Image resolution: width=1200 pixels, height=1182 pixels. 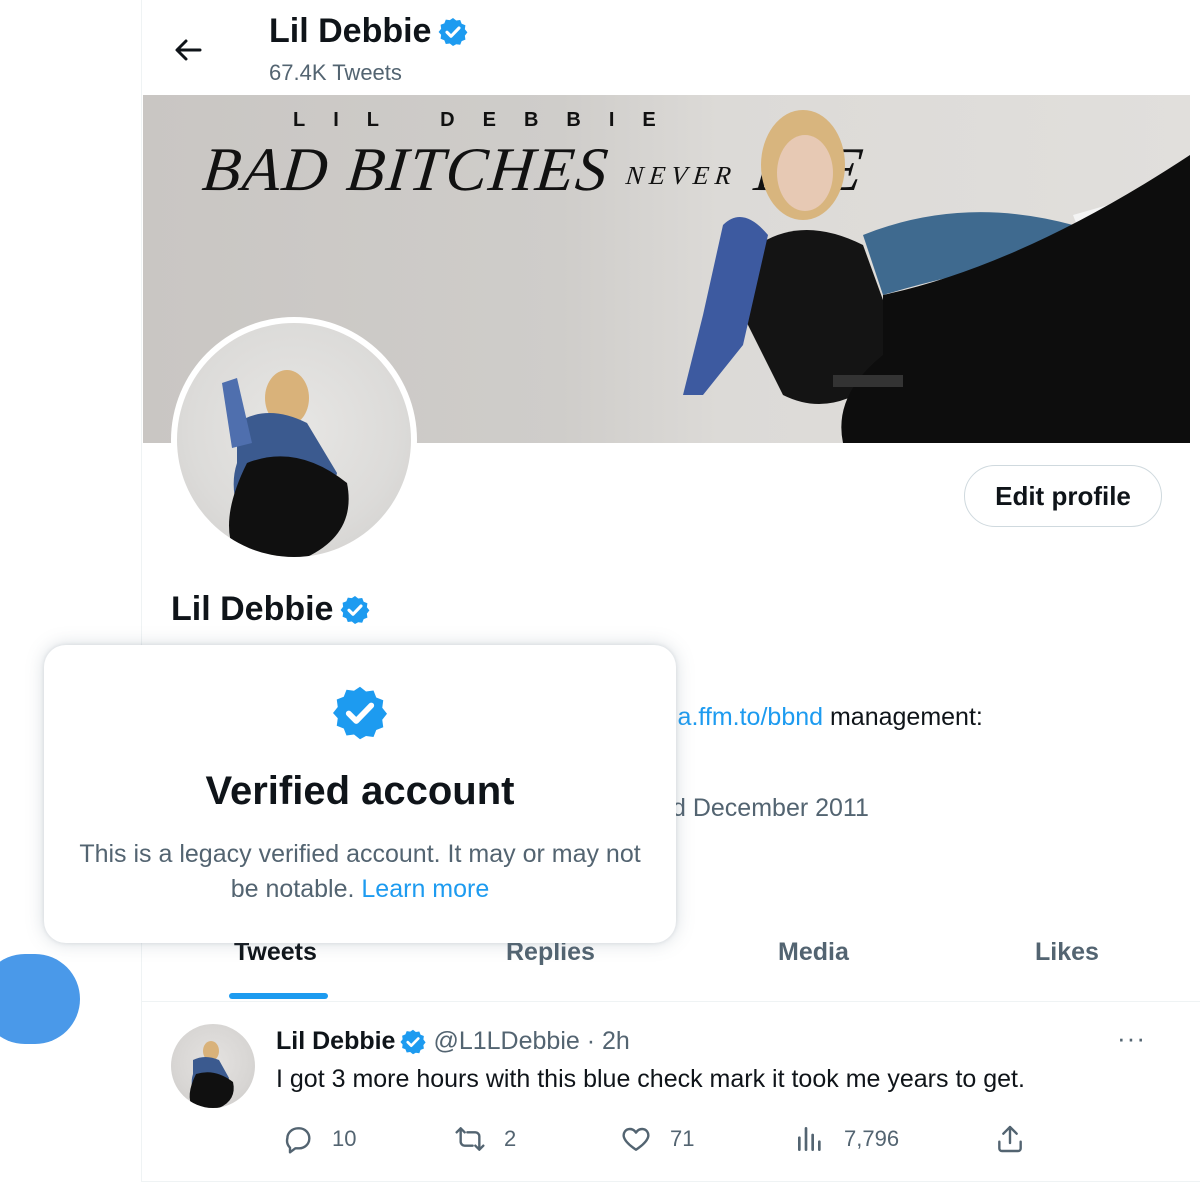 What do you see at coordinates (360, 791) in the screenshot?
I see `popover-title: Verified account` at bounding box center [360, 791].